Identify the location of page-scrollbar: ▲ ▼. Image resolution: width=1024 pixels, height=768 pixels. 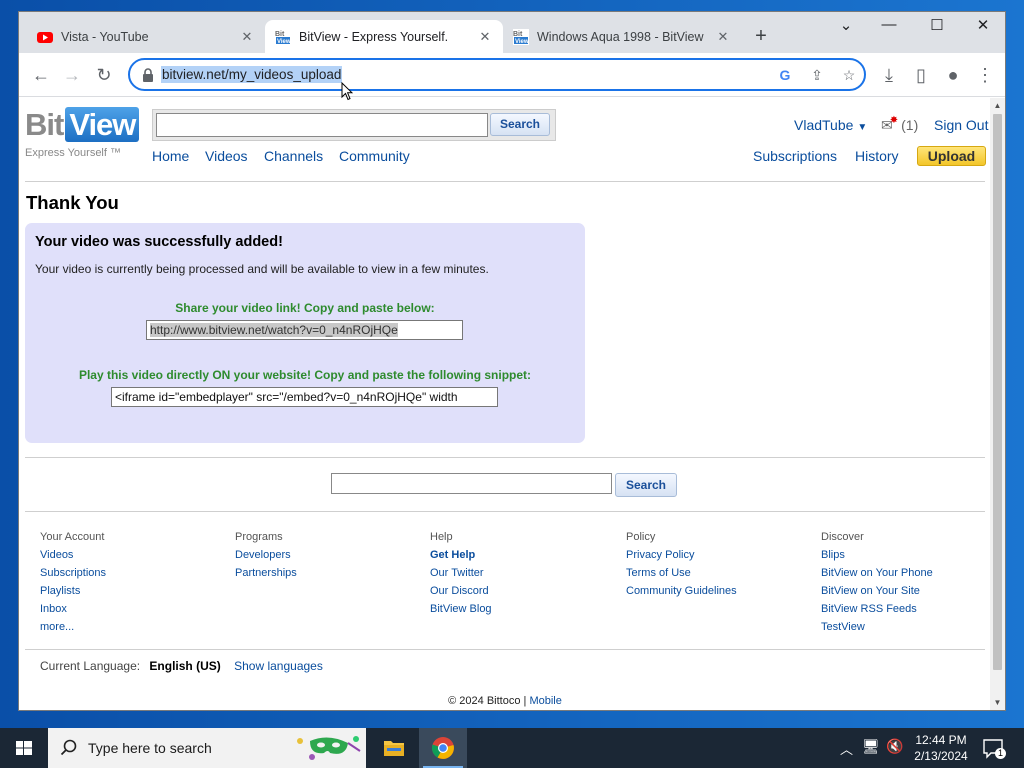
(997, 404).